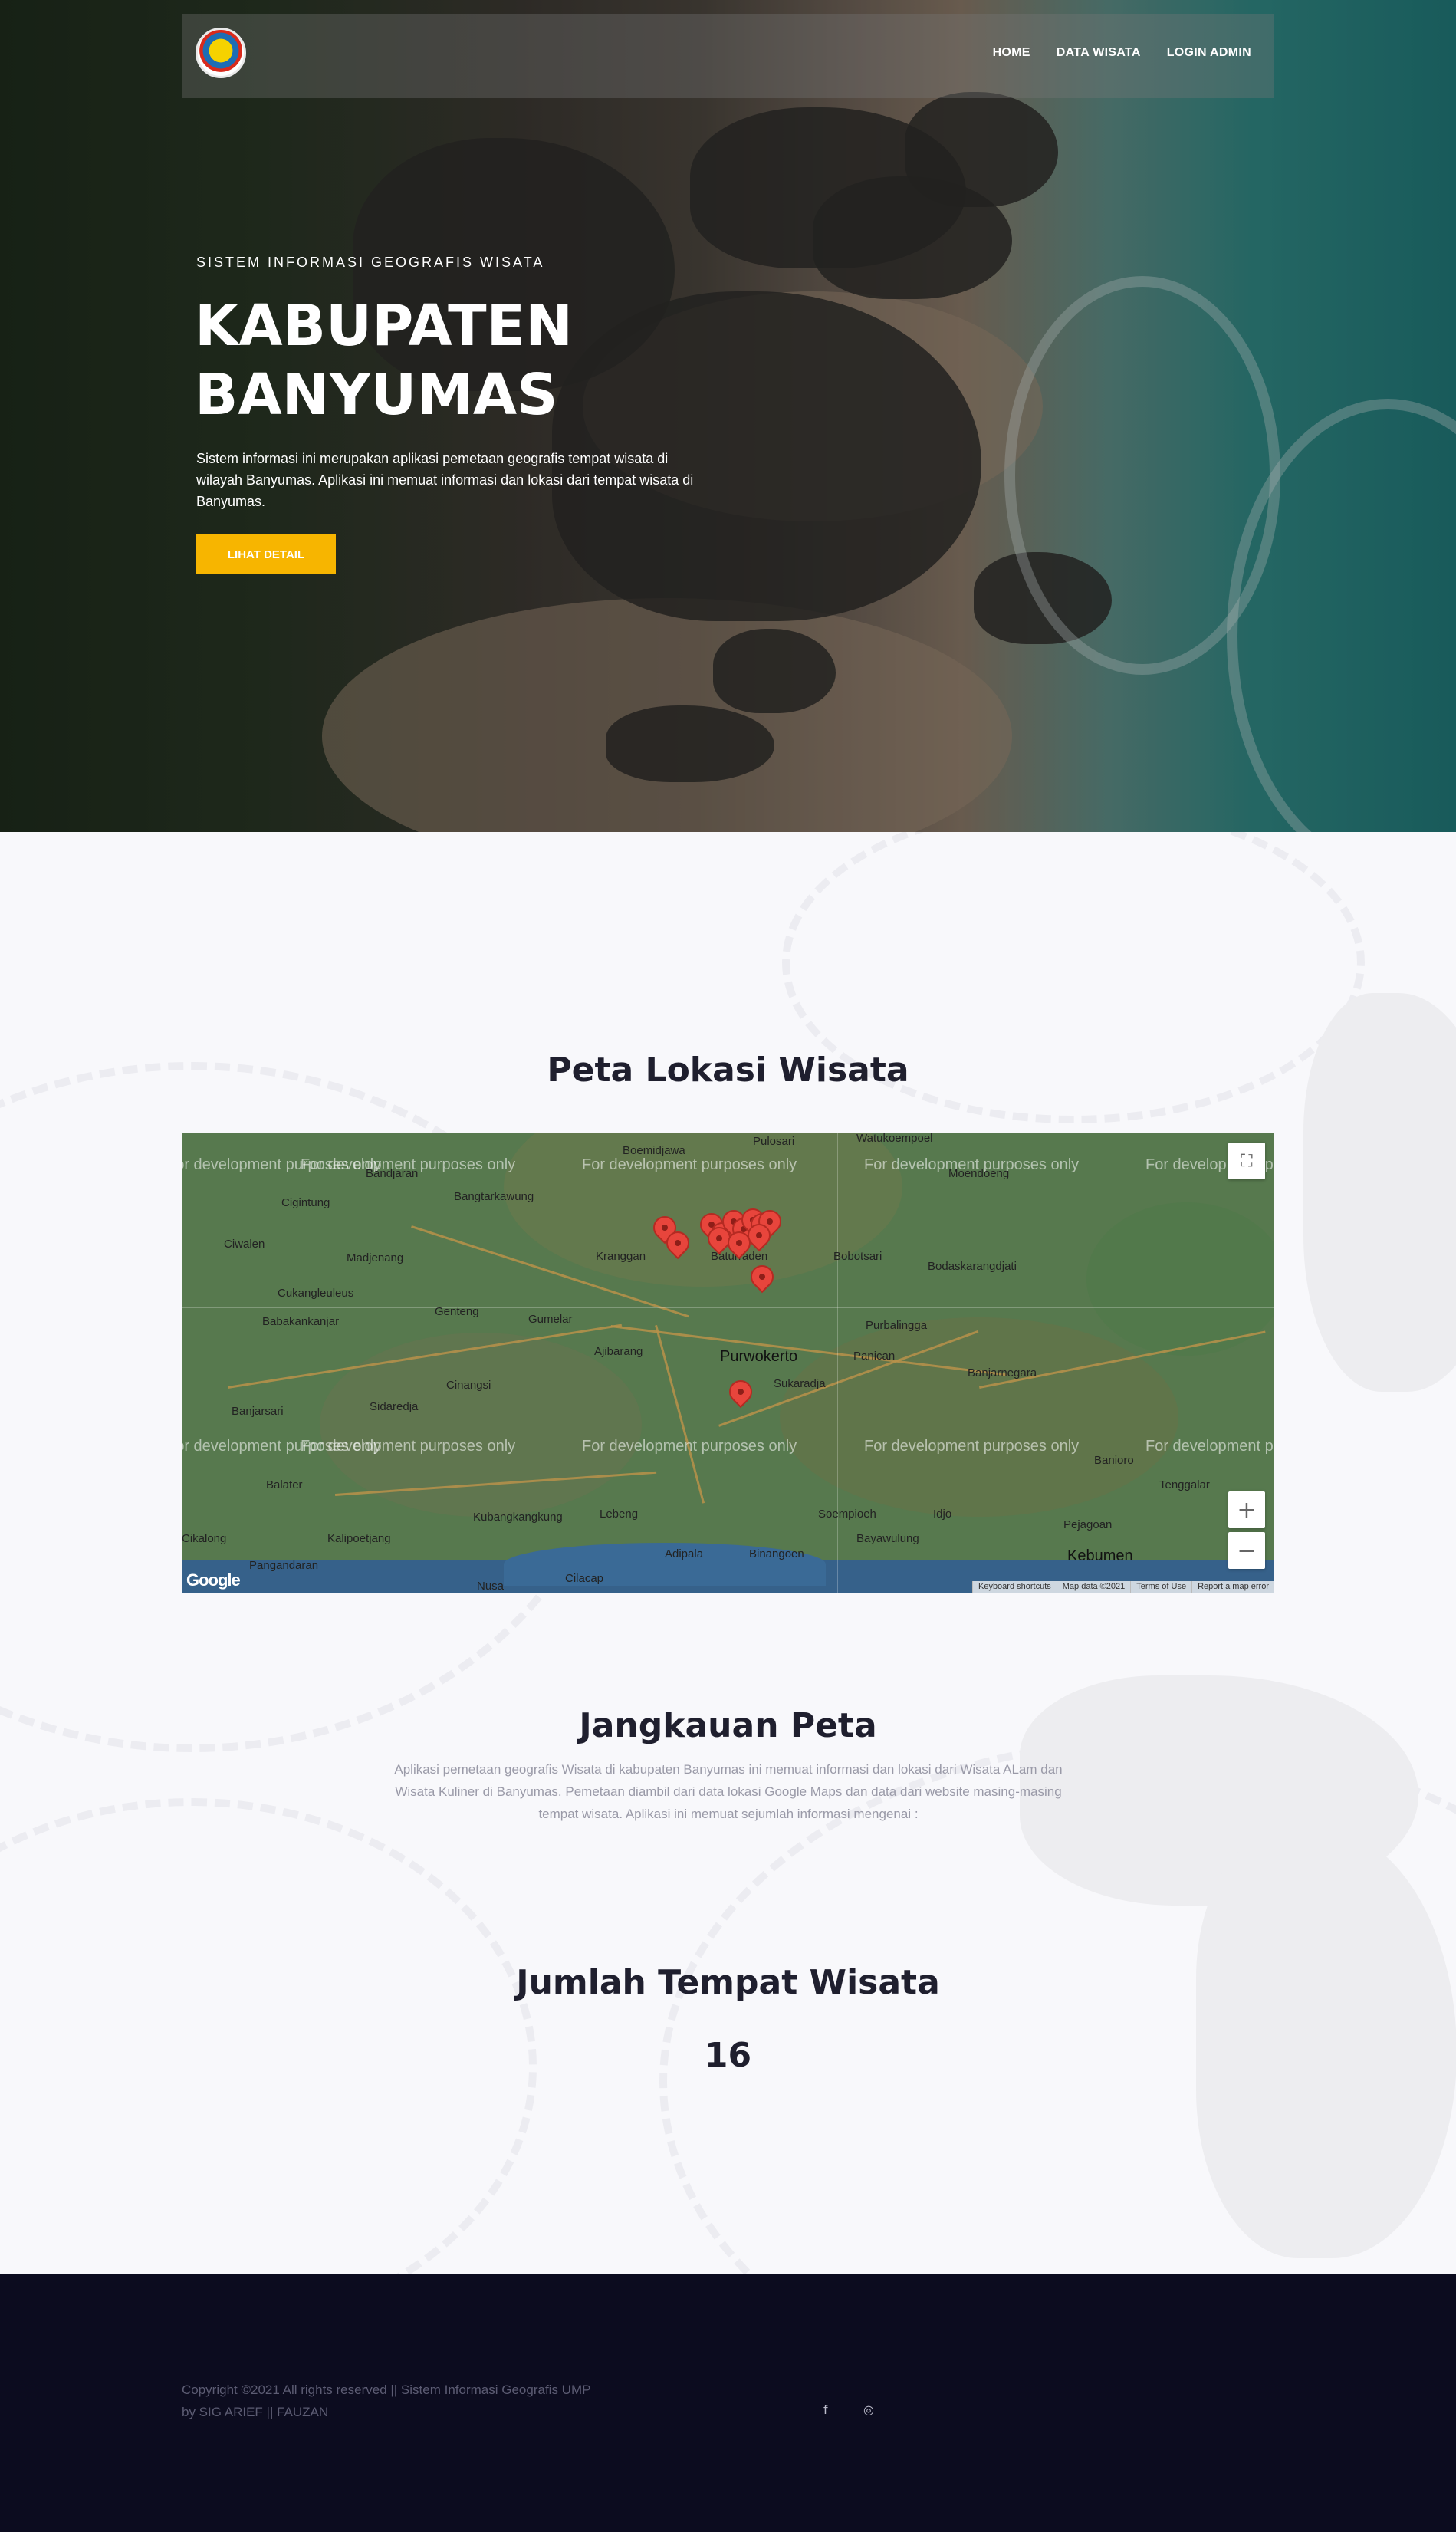 The height and width of the screenshot is (2532, 1456). I want to click on map-place-label: Banjarsari, so click(258, 1412).